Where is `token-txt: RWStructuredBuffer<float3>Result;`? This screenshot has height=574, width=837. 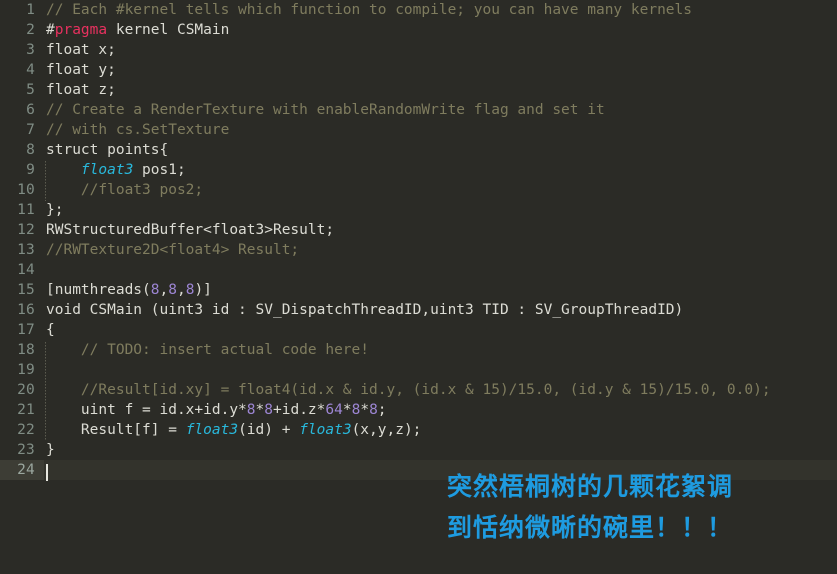
token-txt: RWStructuredBuffer<float3>Result; is located at coordinates (190, 230).